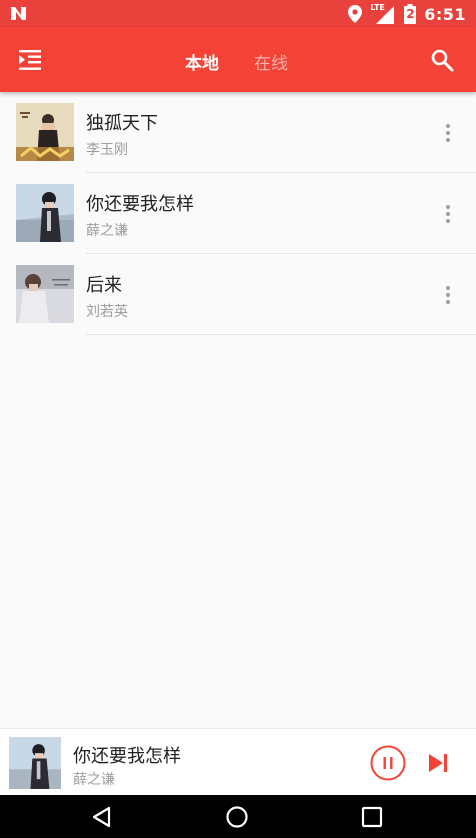 The image size is (476, 838). Describe the element at coordinates (445, 14) in the screenshot. I see `clock-time: 6:51` at that location.